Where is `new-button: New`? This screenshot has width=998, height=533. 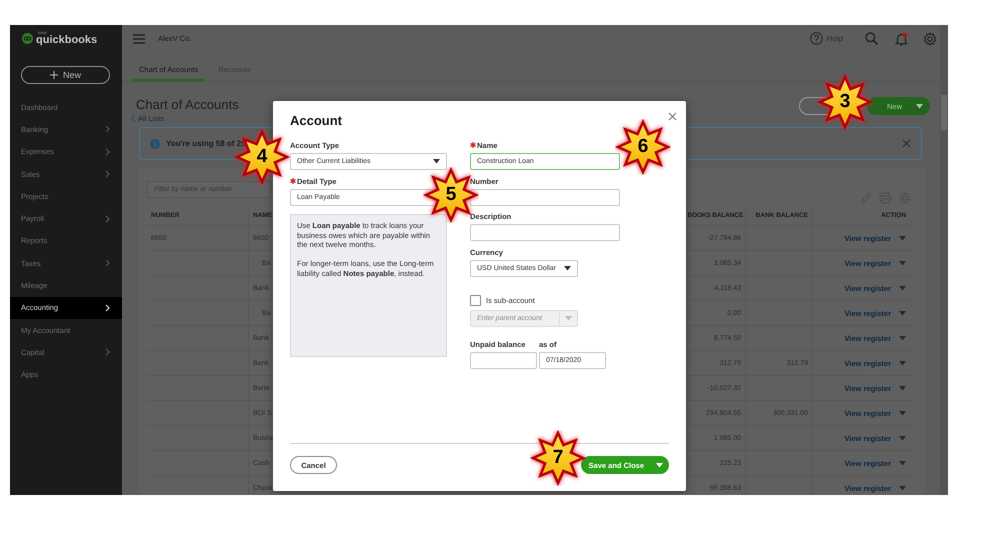
new-button: New is located at coordinates (65, 75).